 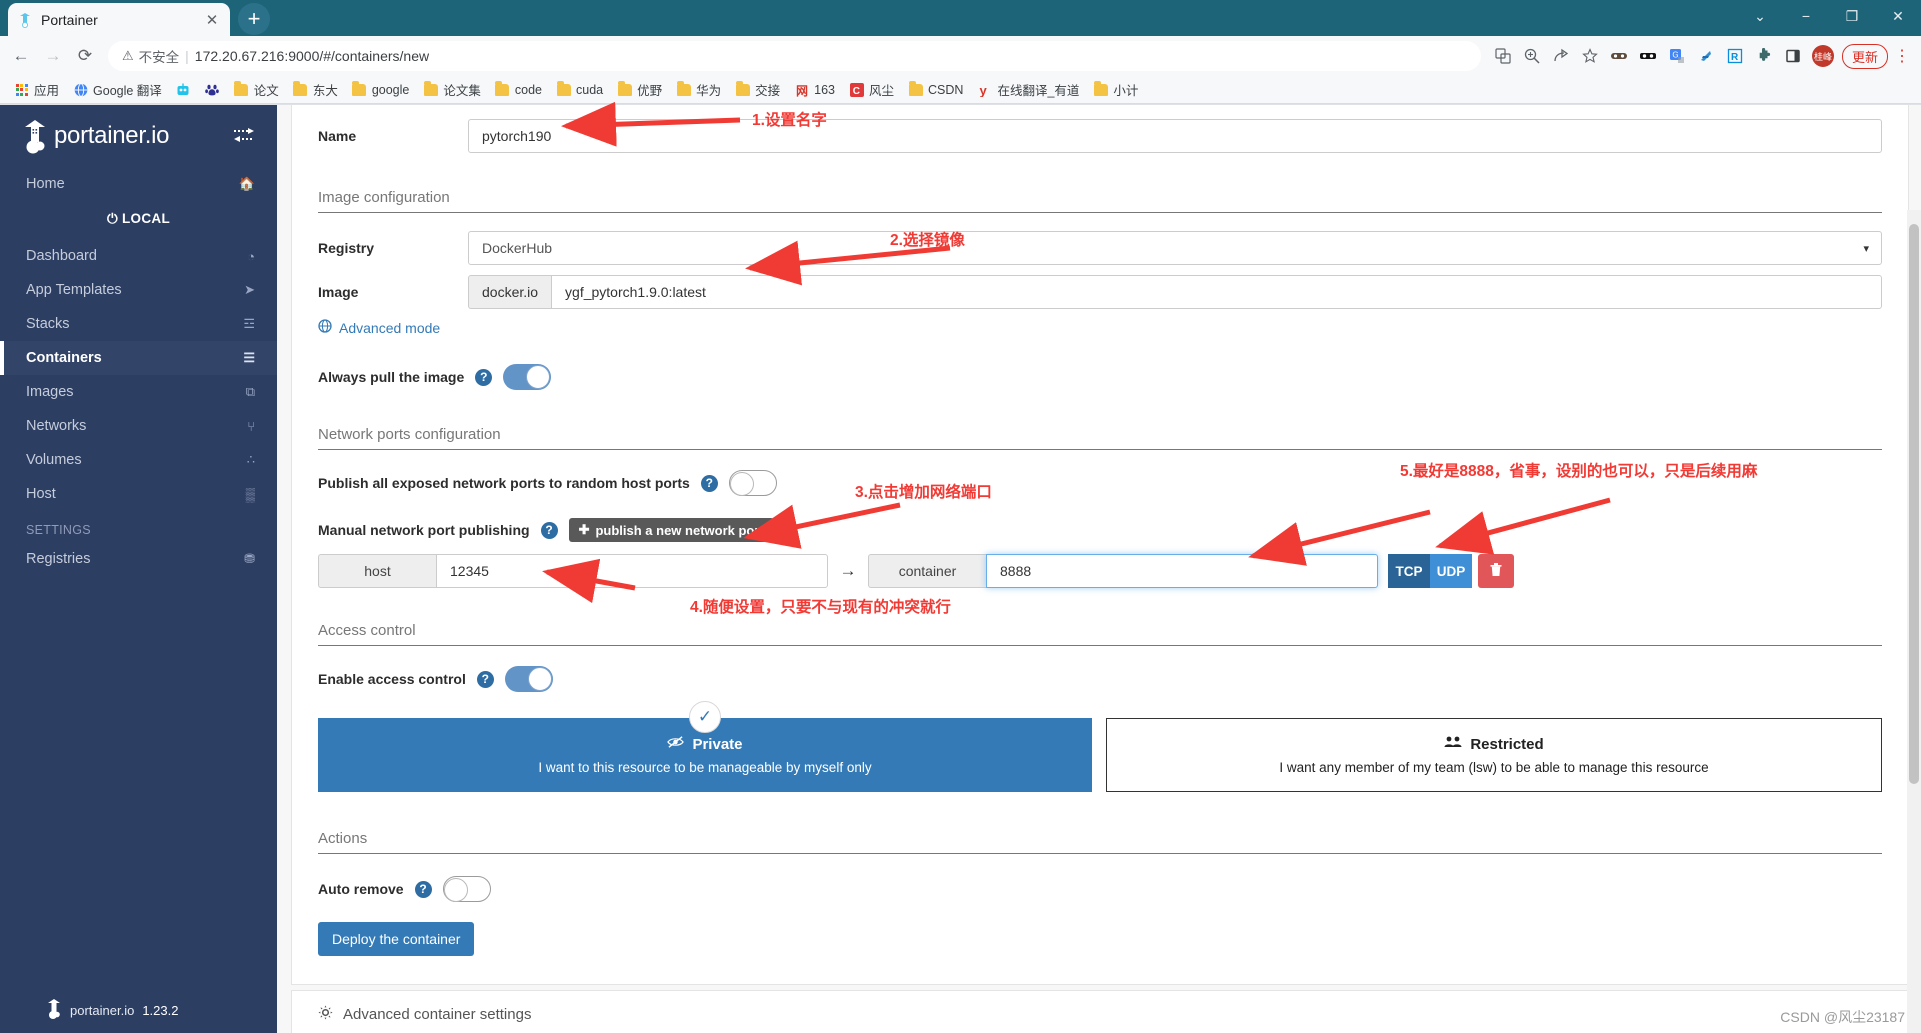 What do you see at coordinates (251, 256) in the screenshot?
I see `dashboard-icon: ◔` at bounding box center [251, 256].